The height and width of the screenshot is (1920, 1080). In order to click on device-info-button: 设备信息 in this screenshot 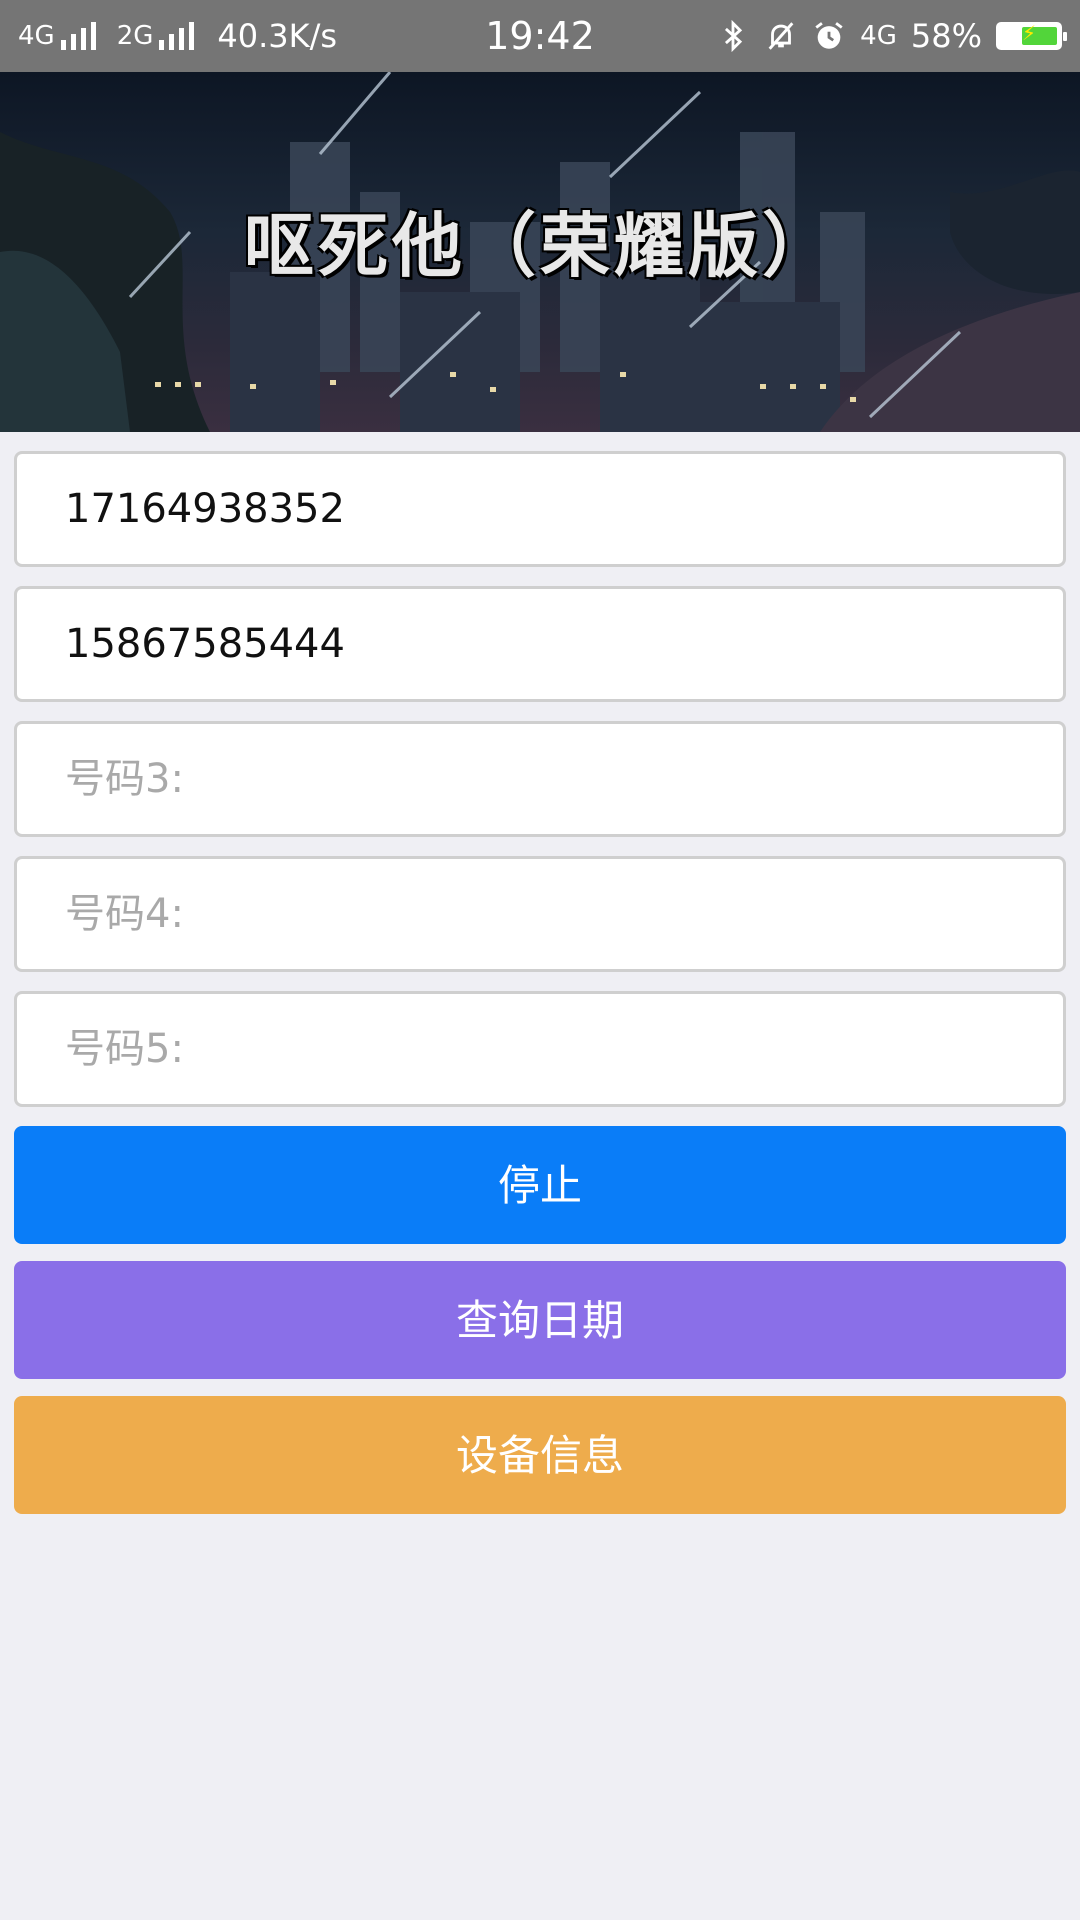, I will do `click(540, 1455)`.